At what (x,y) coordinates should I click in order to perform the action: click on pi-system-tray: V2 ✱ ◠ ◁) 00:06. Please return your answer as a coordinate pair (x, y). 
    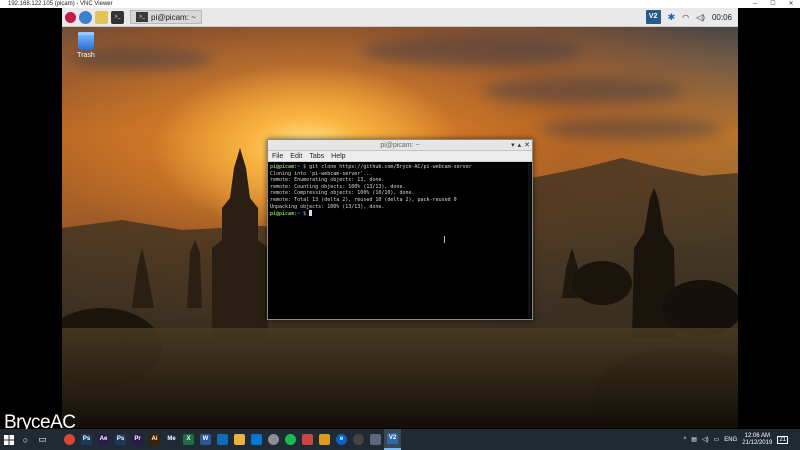
    Looking at the image, I should click on (688, 17).